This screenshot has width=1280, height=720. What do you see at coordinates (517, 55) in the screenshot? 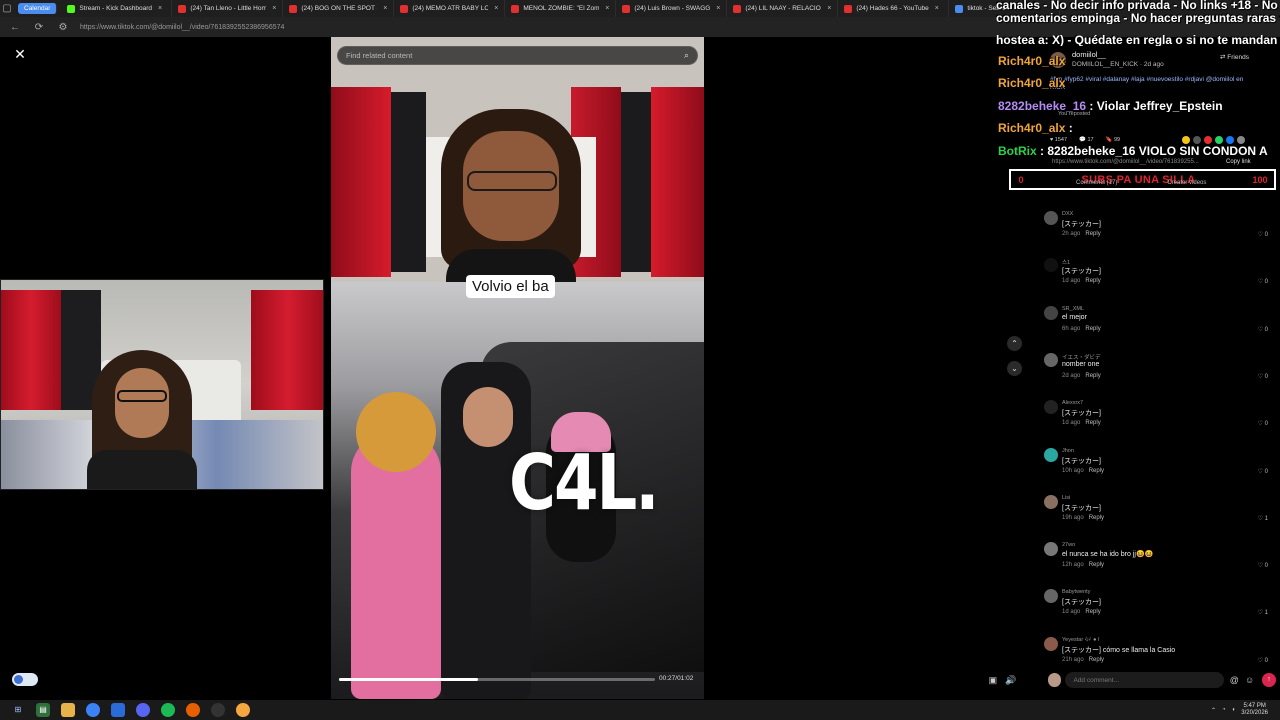
I see `related-search-input: Find related content ⌕` at bounding box center [517, 55].